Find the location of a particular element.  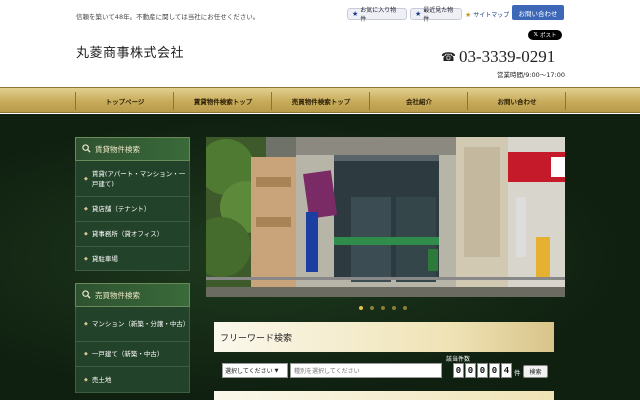

sidebar-item-sale-house: ◆ 一戸建て（新築・中古） is located at coordinates (132, 354).